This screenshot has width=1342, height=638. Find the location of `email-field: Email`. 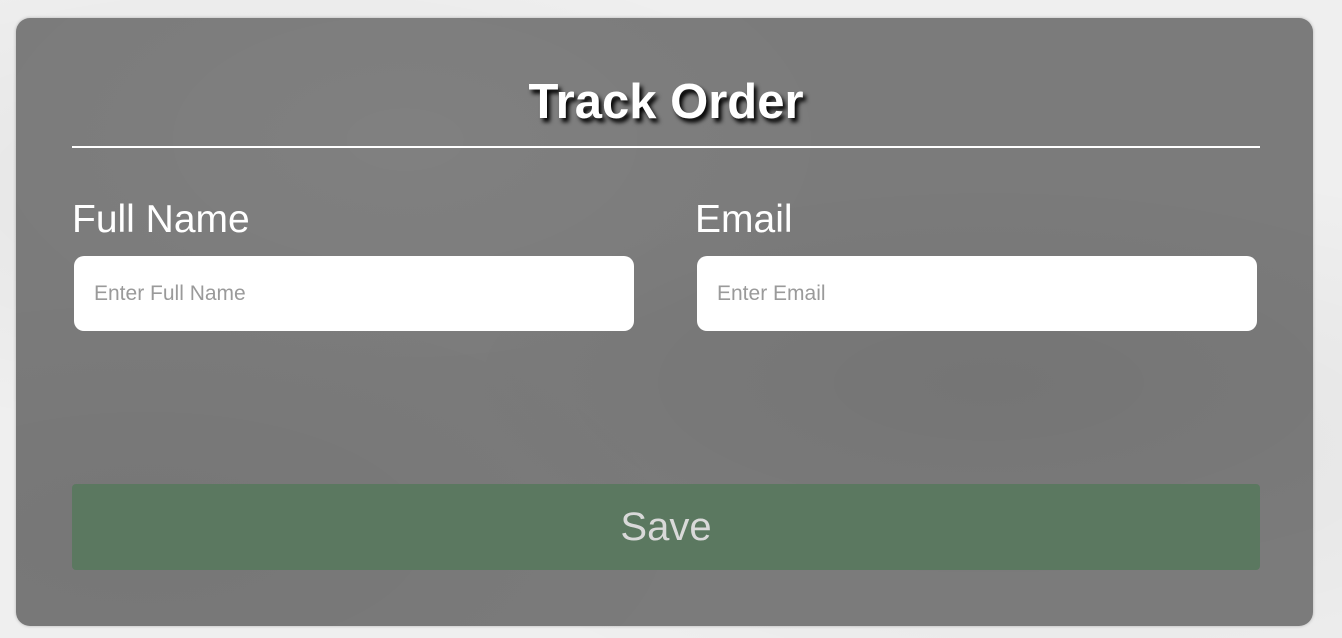

email-field: Email is located at coordinates (976, 263).